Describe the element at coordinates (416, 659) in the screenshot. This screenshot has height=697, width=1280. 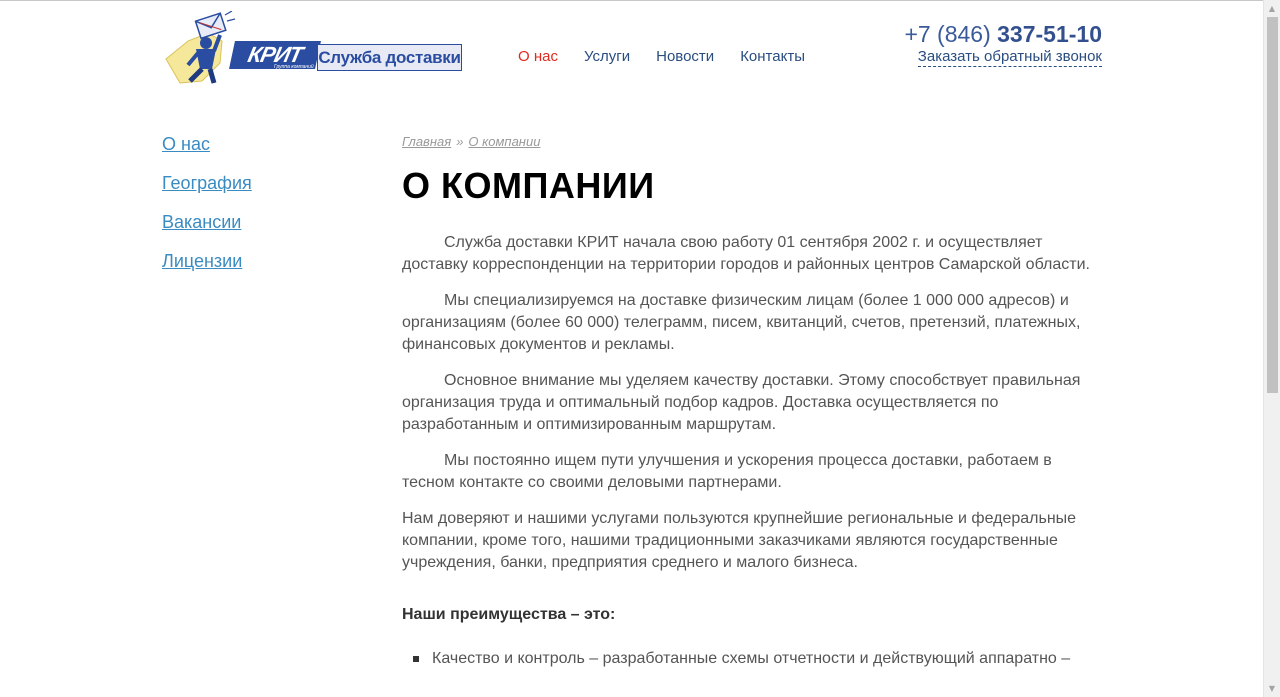
I see `bullet-icon` at that location.